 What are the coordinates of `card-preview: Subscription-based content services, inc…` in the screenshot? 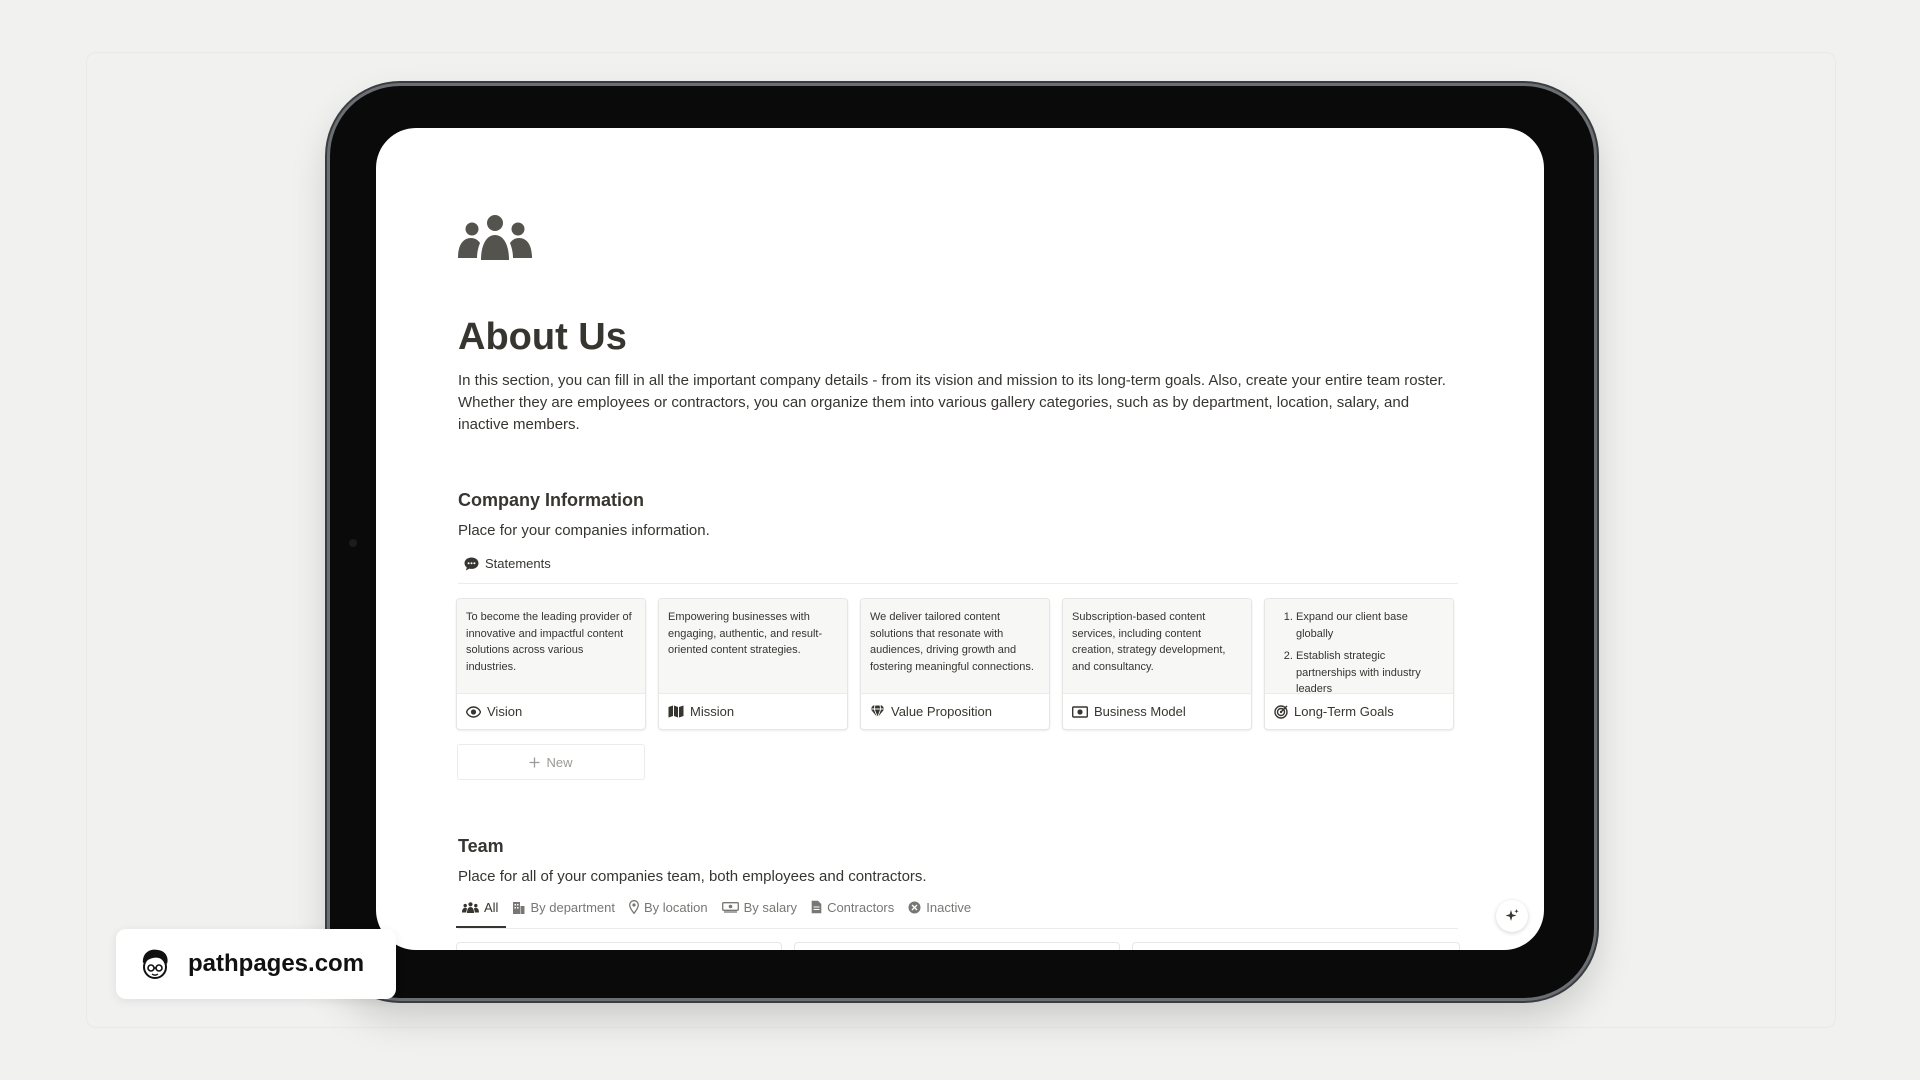 It's located at (1157, 646).